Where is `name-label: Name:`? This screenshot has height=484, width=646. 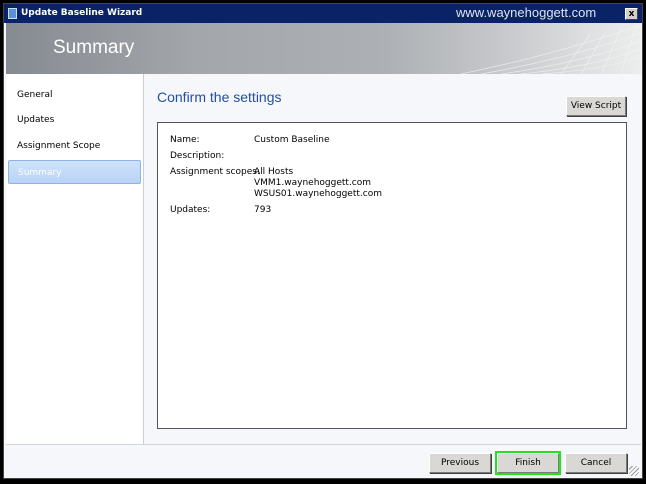 name-label: Name: is located at coordinates (185, 140).